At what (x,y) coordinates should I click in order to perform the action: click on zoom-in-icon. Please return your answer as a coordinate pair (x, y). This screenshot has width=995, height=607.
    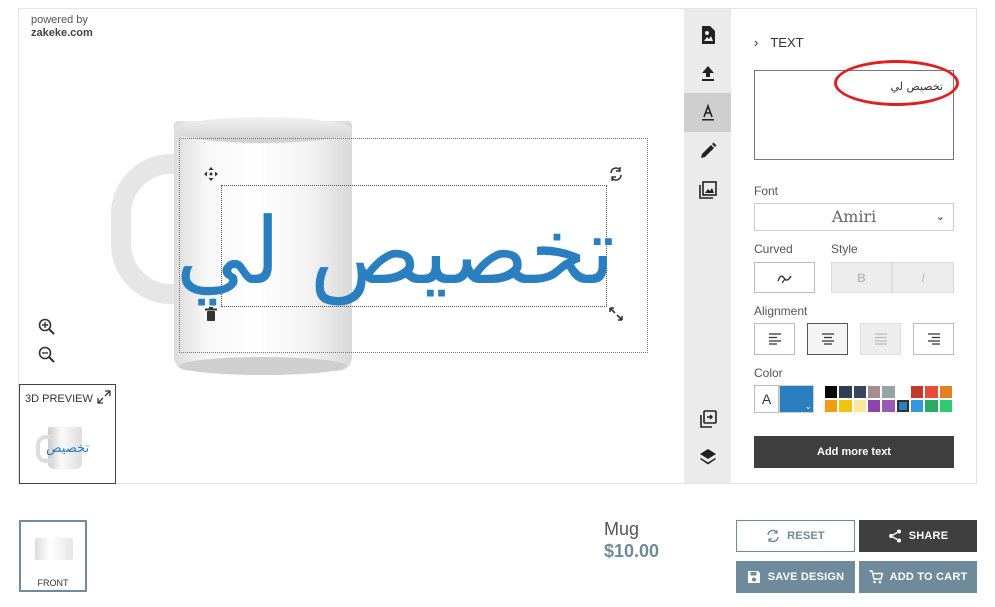
    Looking at the image, I should click on (49, 329).